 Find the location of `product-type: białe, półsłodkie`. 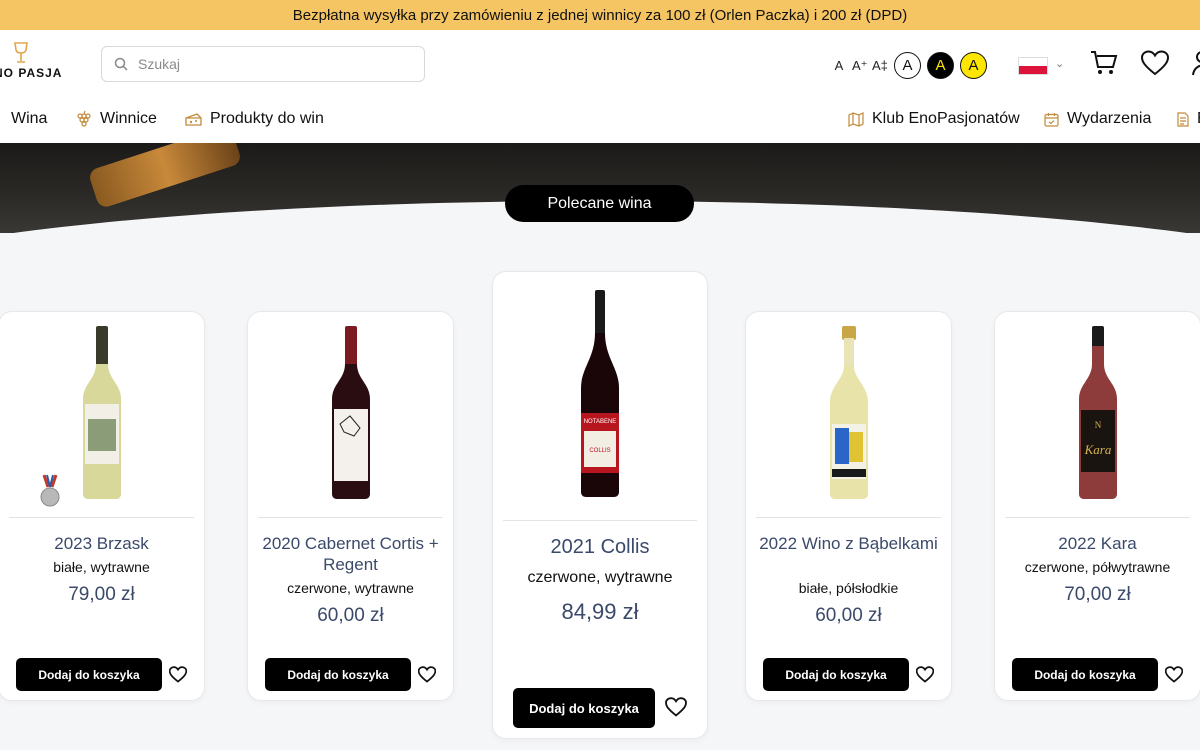

product-type: białe, półsłodkie is located at coordinates (848, 588).